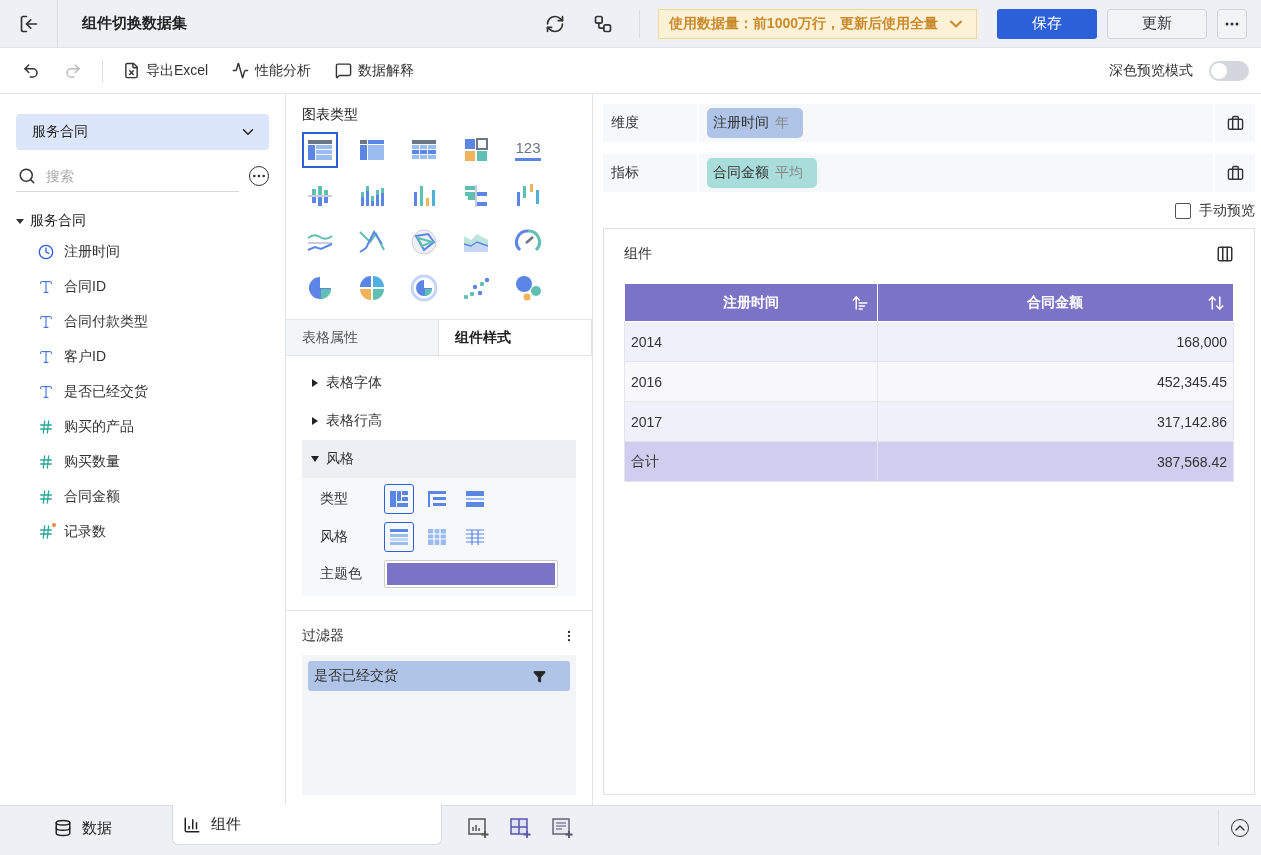  What do you see at coordinates (651, 123) in the screenshot?
I see `field-label: 维度` at bounding box center [651, 123].